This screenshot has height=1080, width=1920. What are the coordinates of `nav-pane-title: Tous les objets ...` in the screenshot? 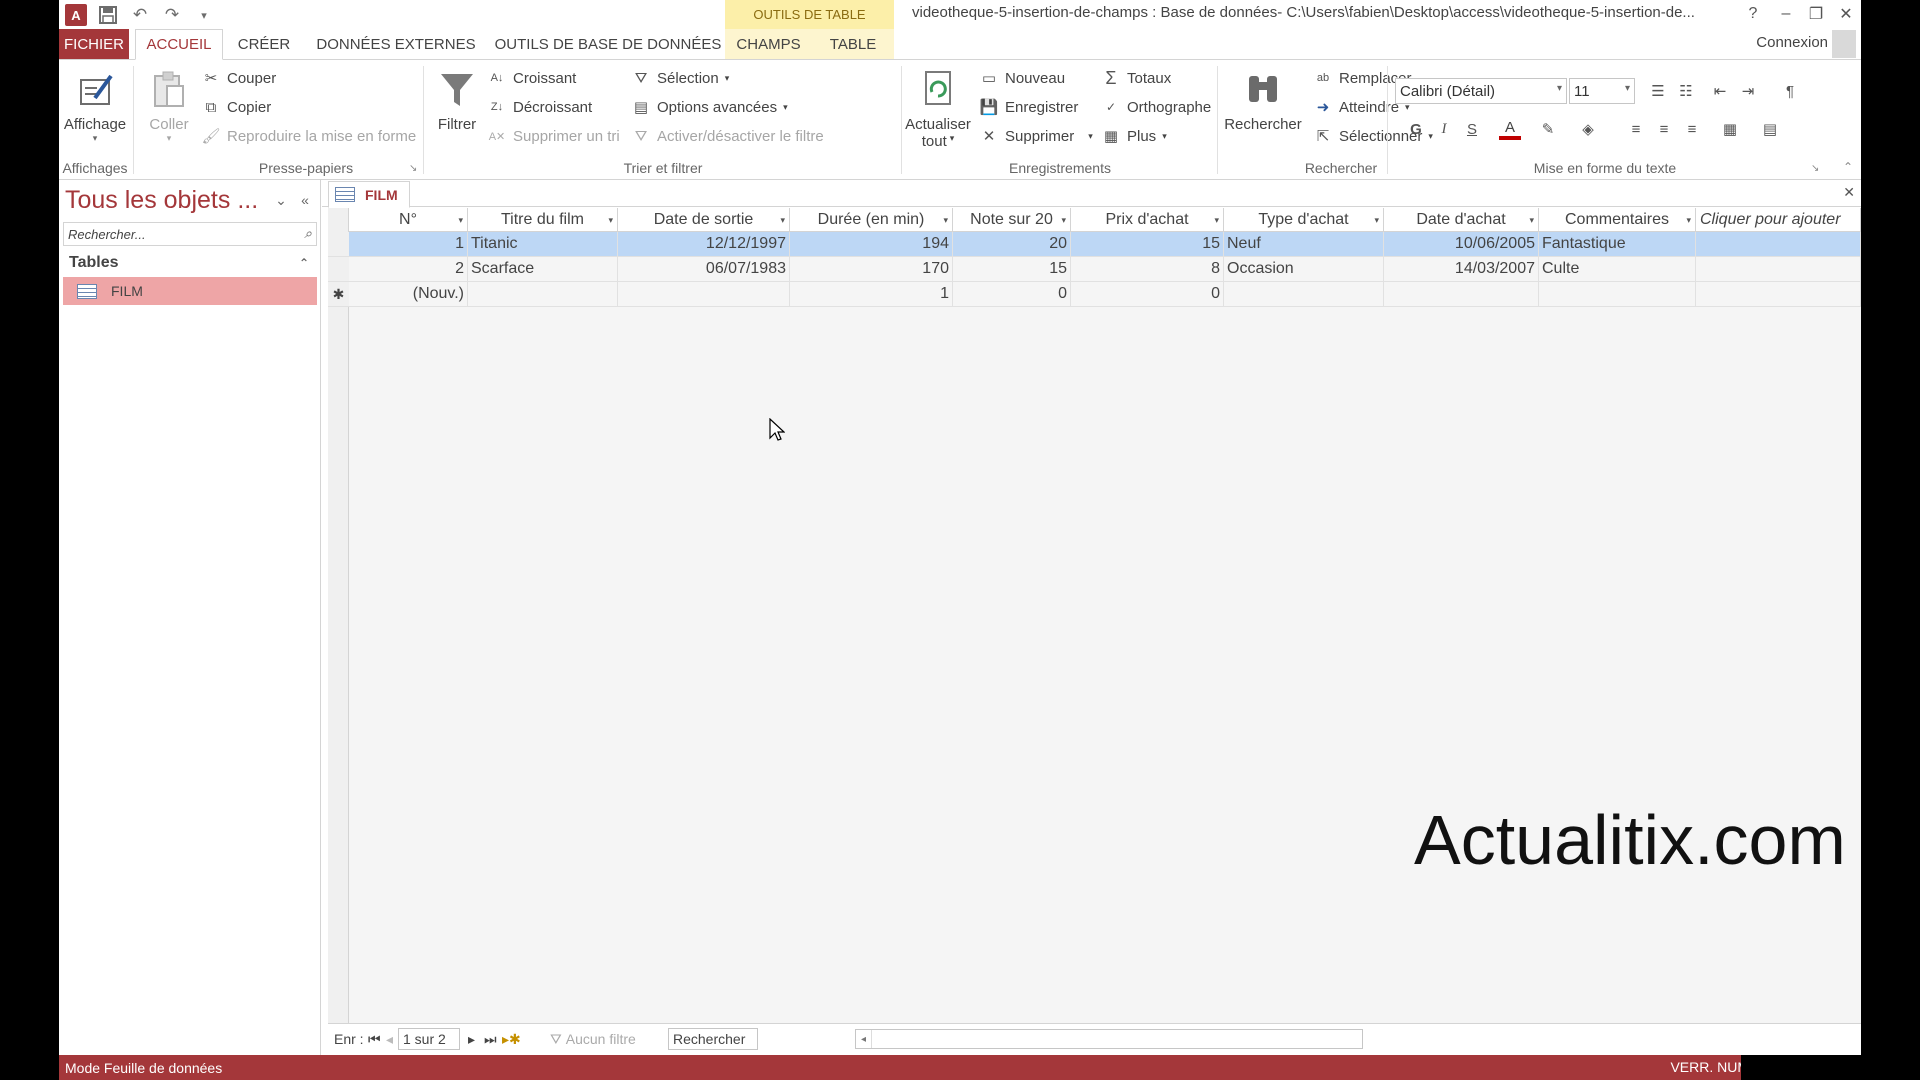 It's located at (161, 200).